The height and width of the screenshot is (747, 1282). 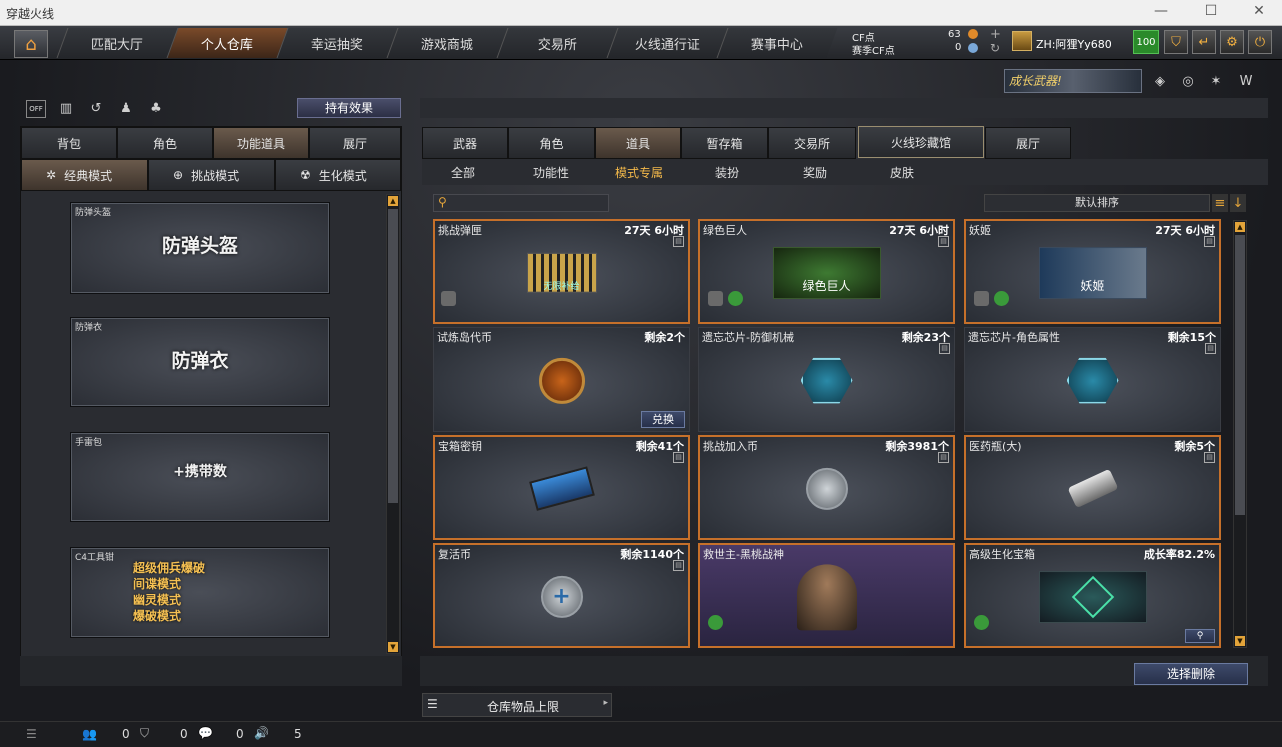 I want to click on maximize-icon: ☐, so click(x=1211, y=11).